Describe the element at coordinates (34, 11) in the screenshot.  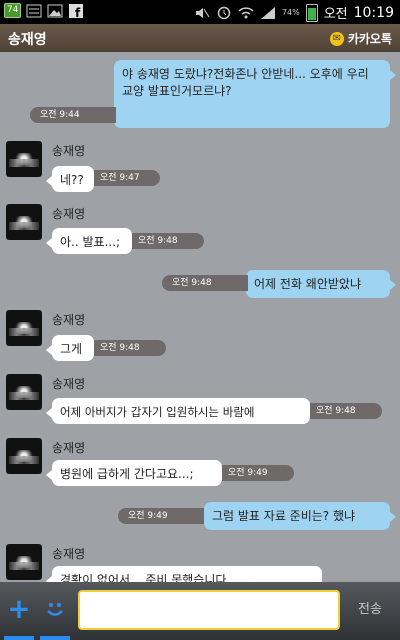
I see `menu-icon` at that location.